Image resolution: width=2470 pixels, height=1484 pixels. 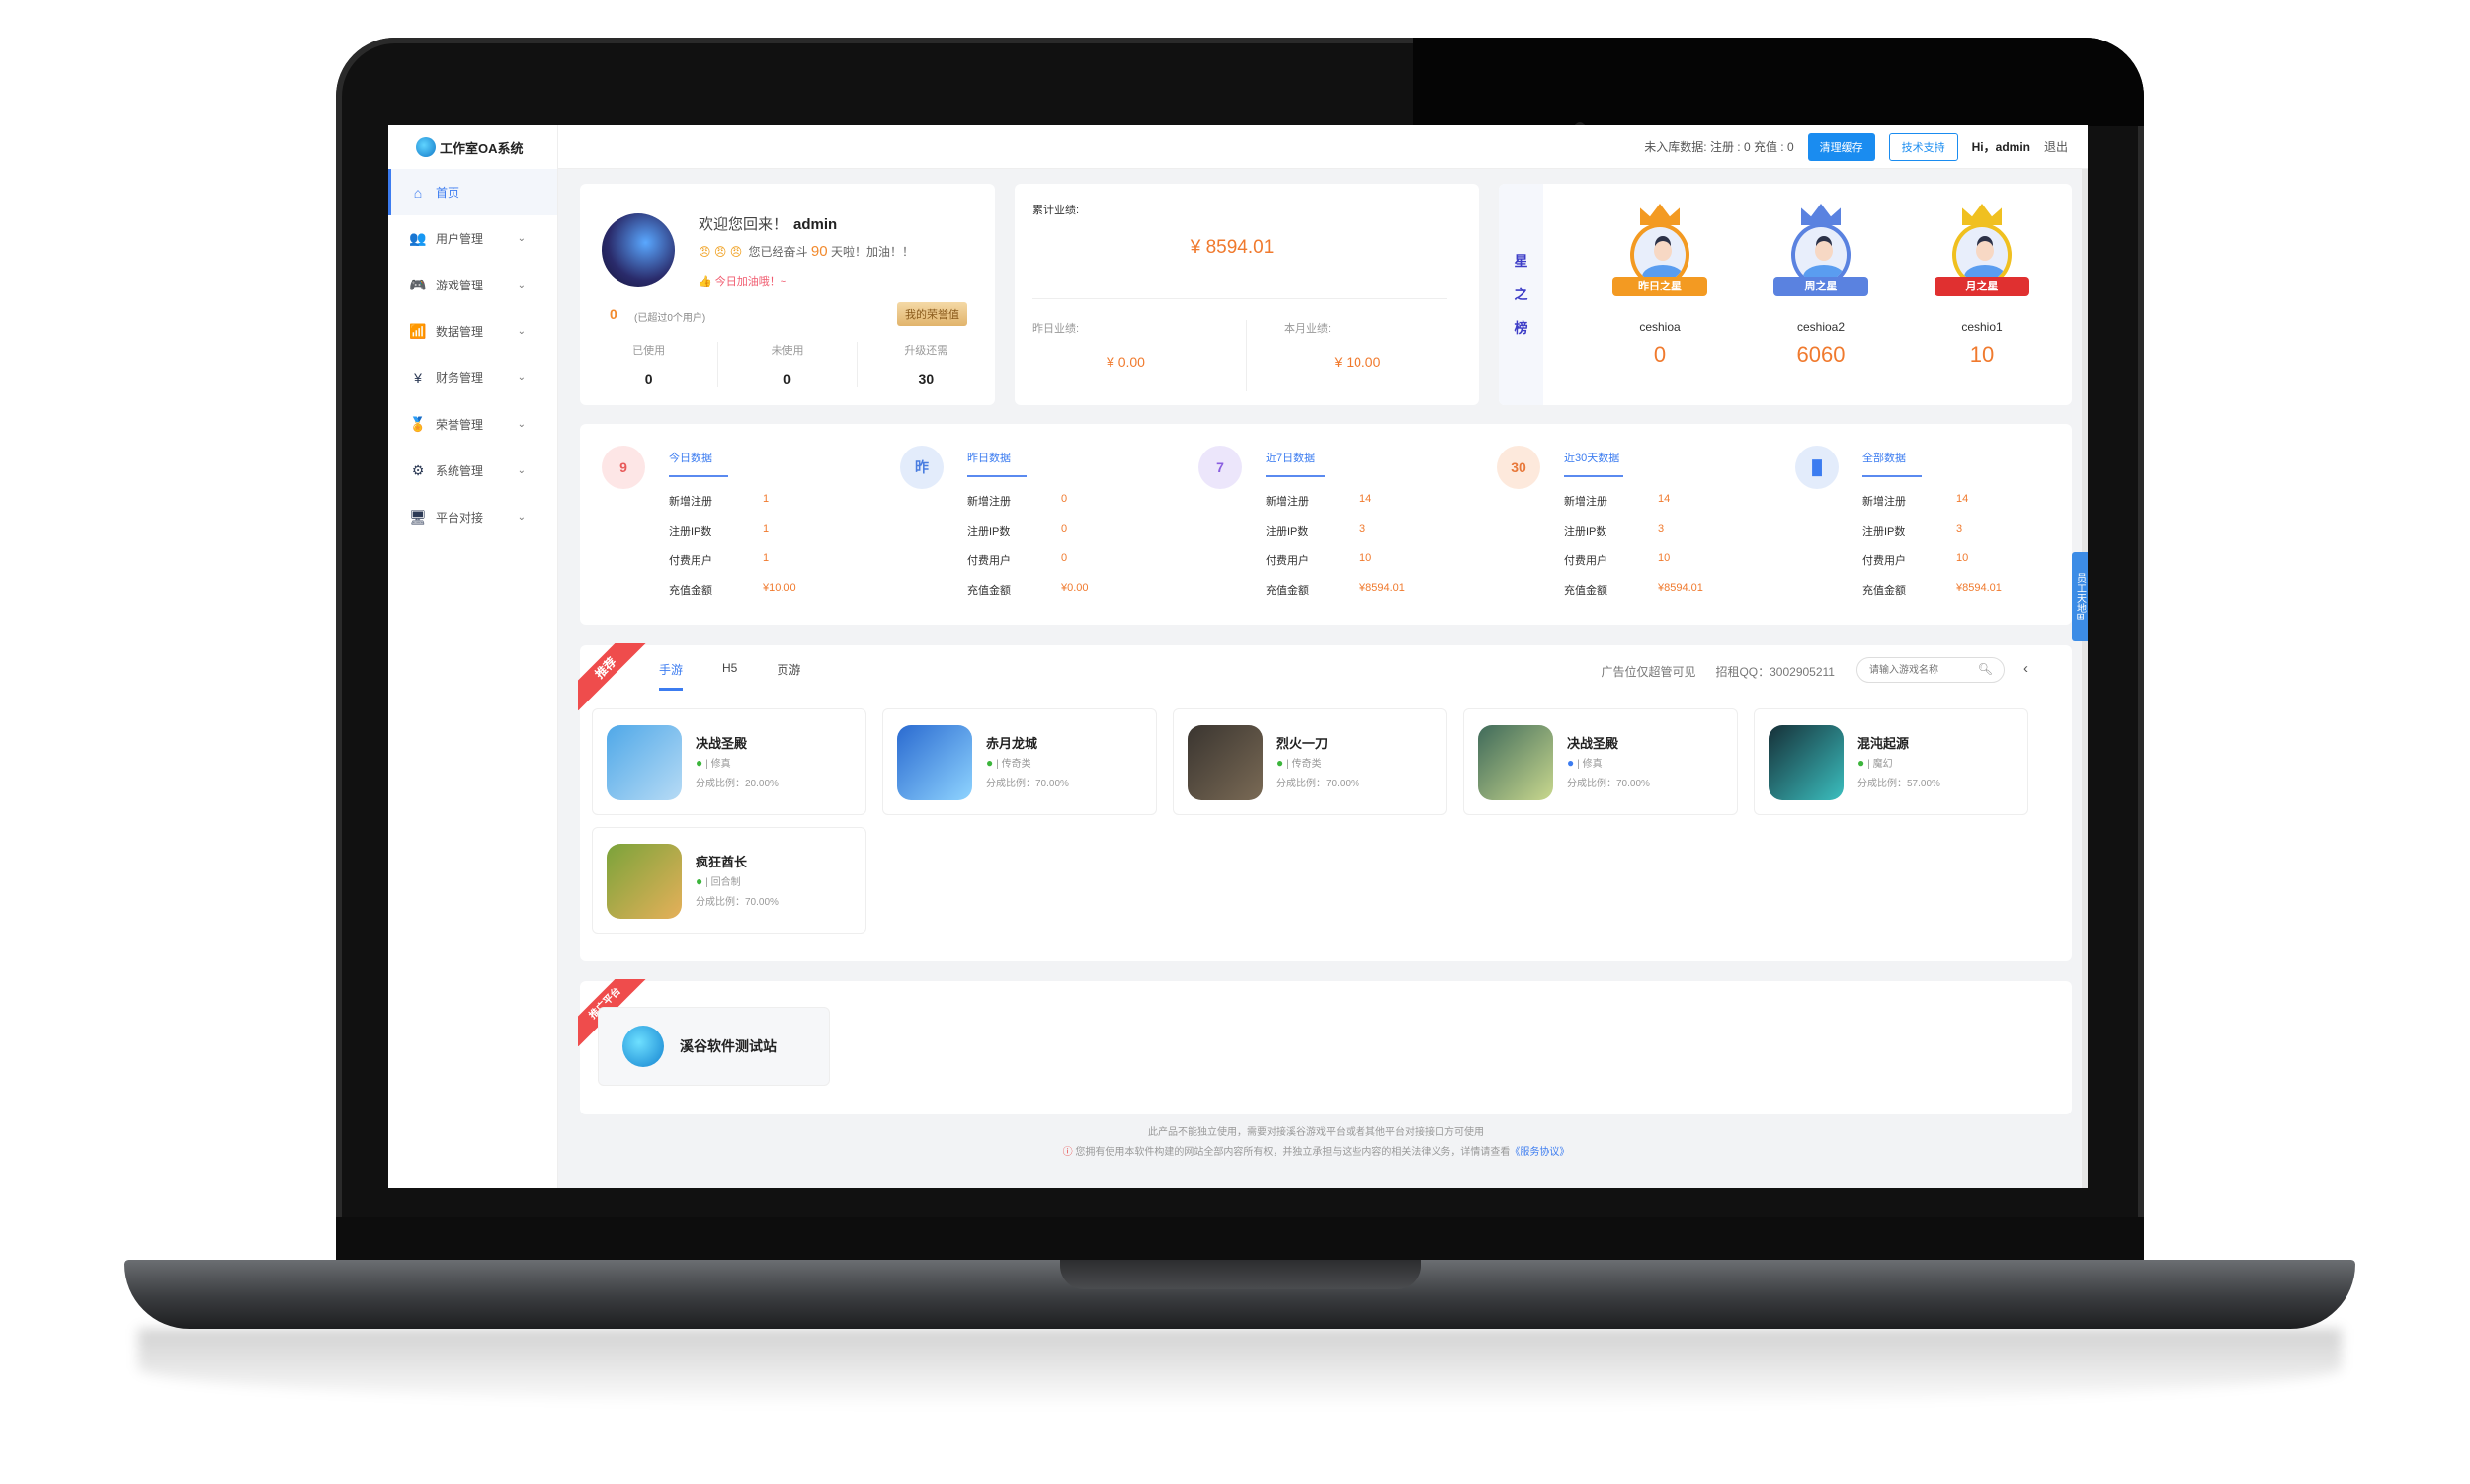 What do you see at coordinates (472, 147) in the screenshot?
I see `app-logo: 工作室OA系统` at bounding box center [472, 147].